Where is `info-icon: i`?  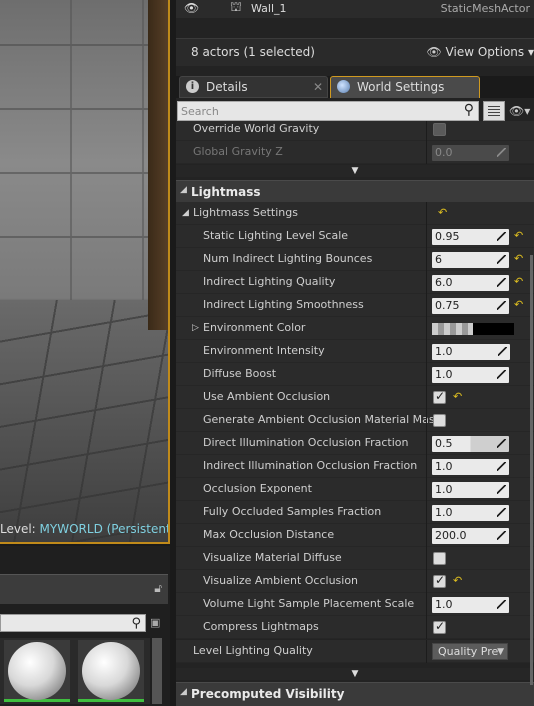
info-icon: i is located at coordinates (192, 86).